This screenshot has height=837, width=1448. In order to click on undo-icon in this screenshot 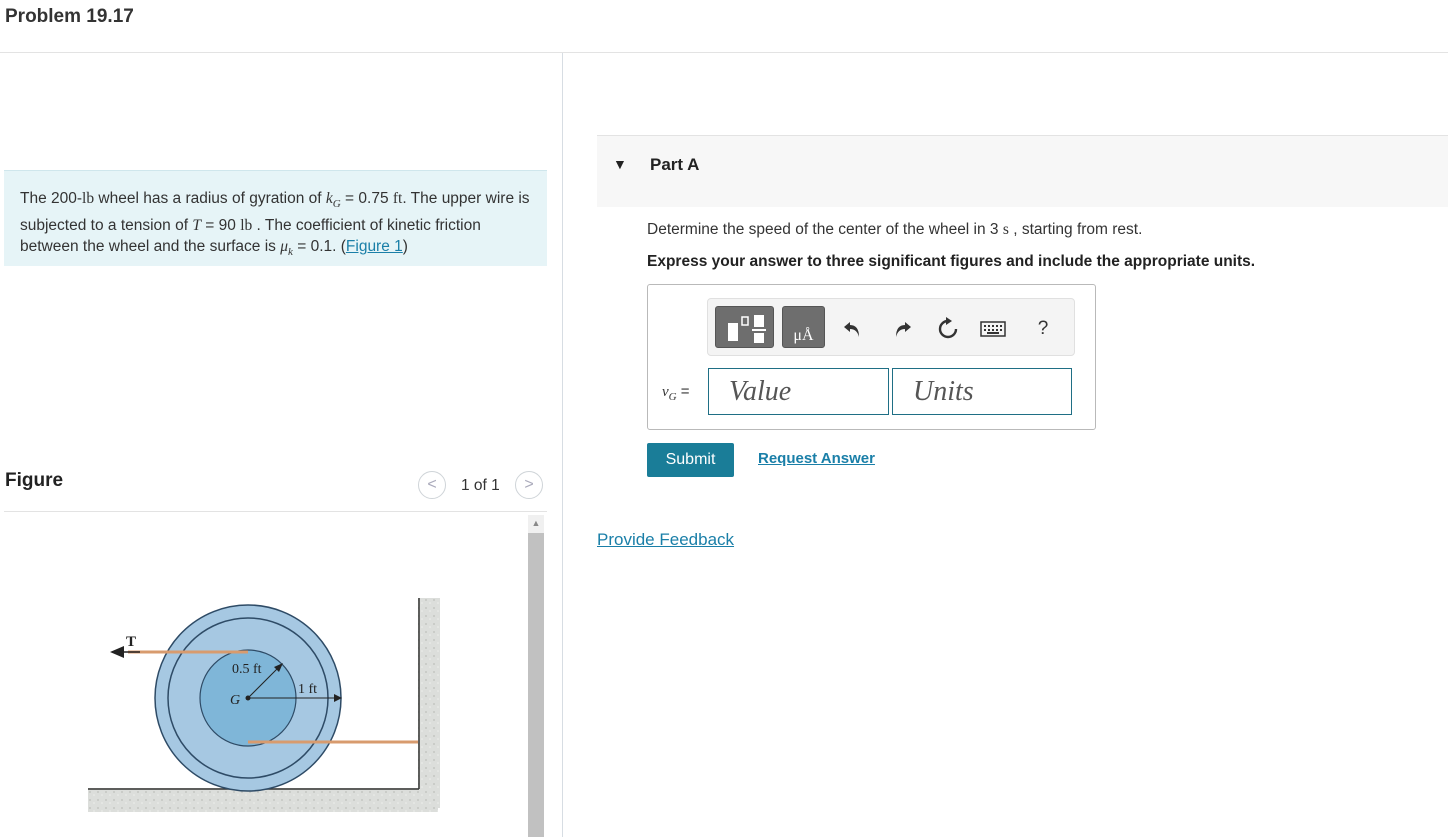, I will do `click(851, 329)`.